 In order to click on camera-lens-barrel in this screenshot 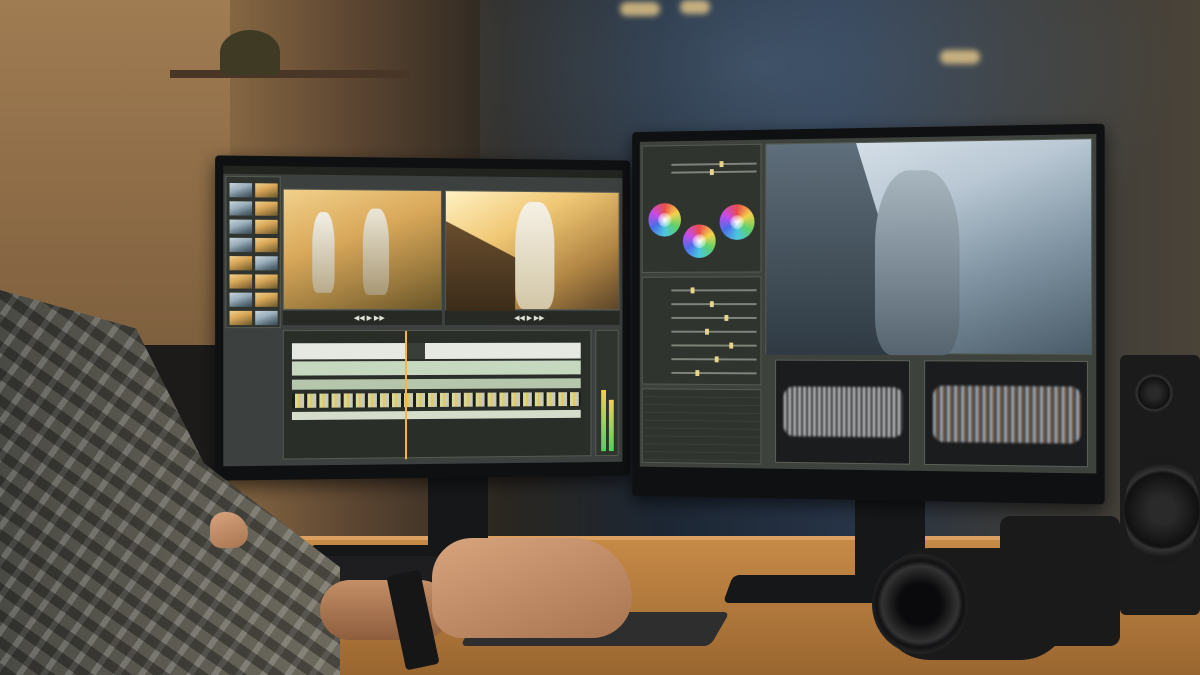, I will do `click(971, 604)`.